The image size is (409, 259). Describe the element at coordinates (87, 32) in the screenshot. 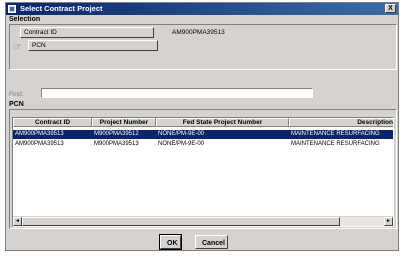

I see `contract-id-selector: Contract ID` at that location.